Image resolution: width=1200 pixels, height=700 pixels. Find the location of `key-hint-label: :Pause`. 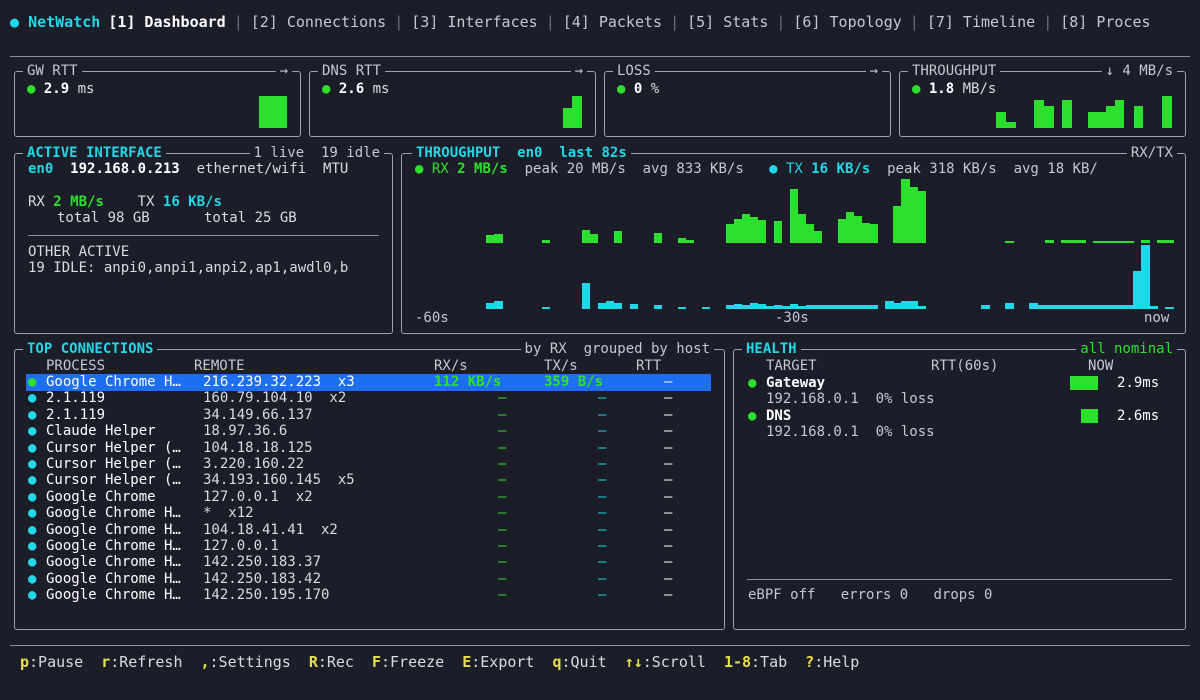

key-hint-label: :Pause is located at coordinates (56, 662).